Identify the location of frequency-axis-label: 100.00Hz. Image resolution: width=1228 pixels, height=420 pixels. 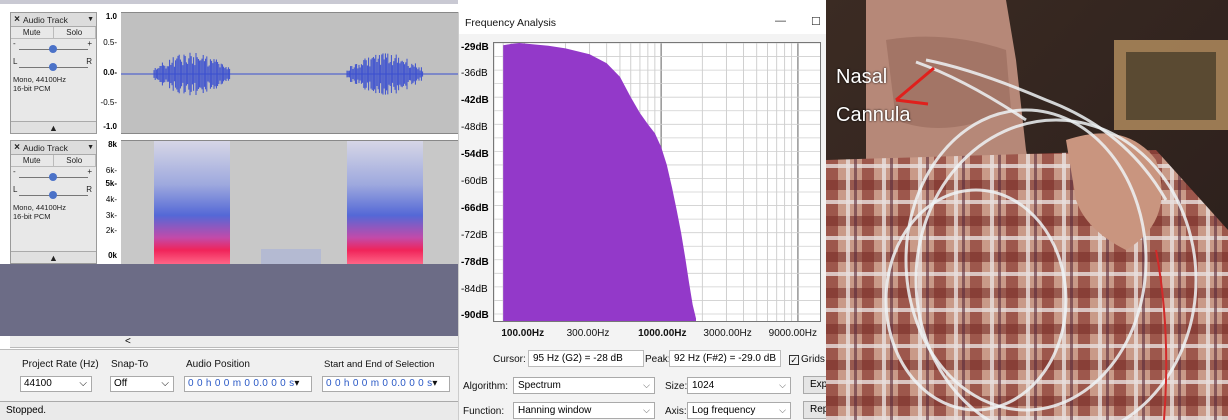
(523, 333).